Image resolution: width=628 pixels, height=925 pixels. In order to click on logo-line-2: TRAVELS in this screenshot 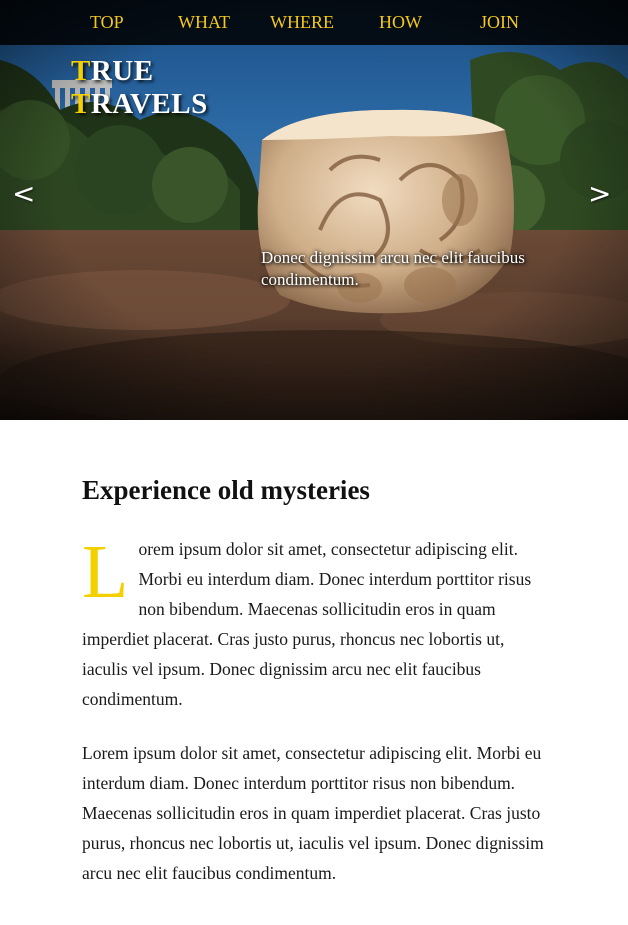, I will do `click(139, 104)`.